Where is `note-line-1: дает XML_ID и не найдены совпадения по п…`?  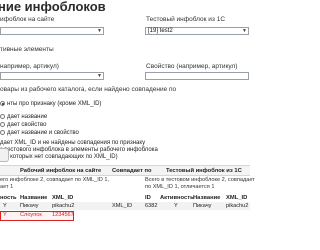 note-line-1: дает XML_ID и не найдены совпадения по п… is located at coordinates (73, 143).